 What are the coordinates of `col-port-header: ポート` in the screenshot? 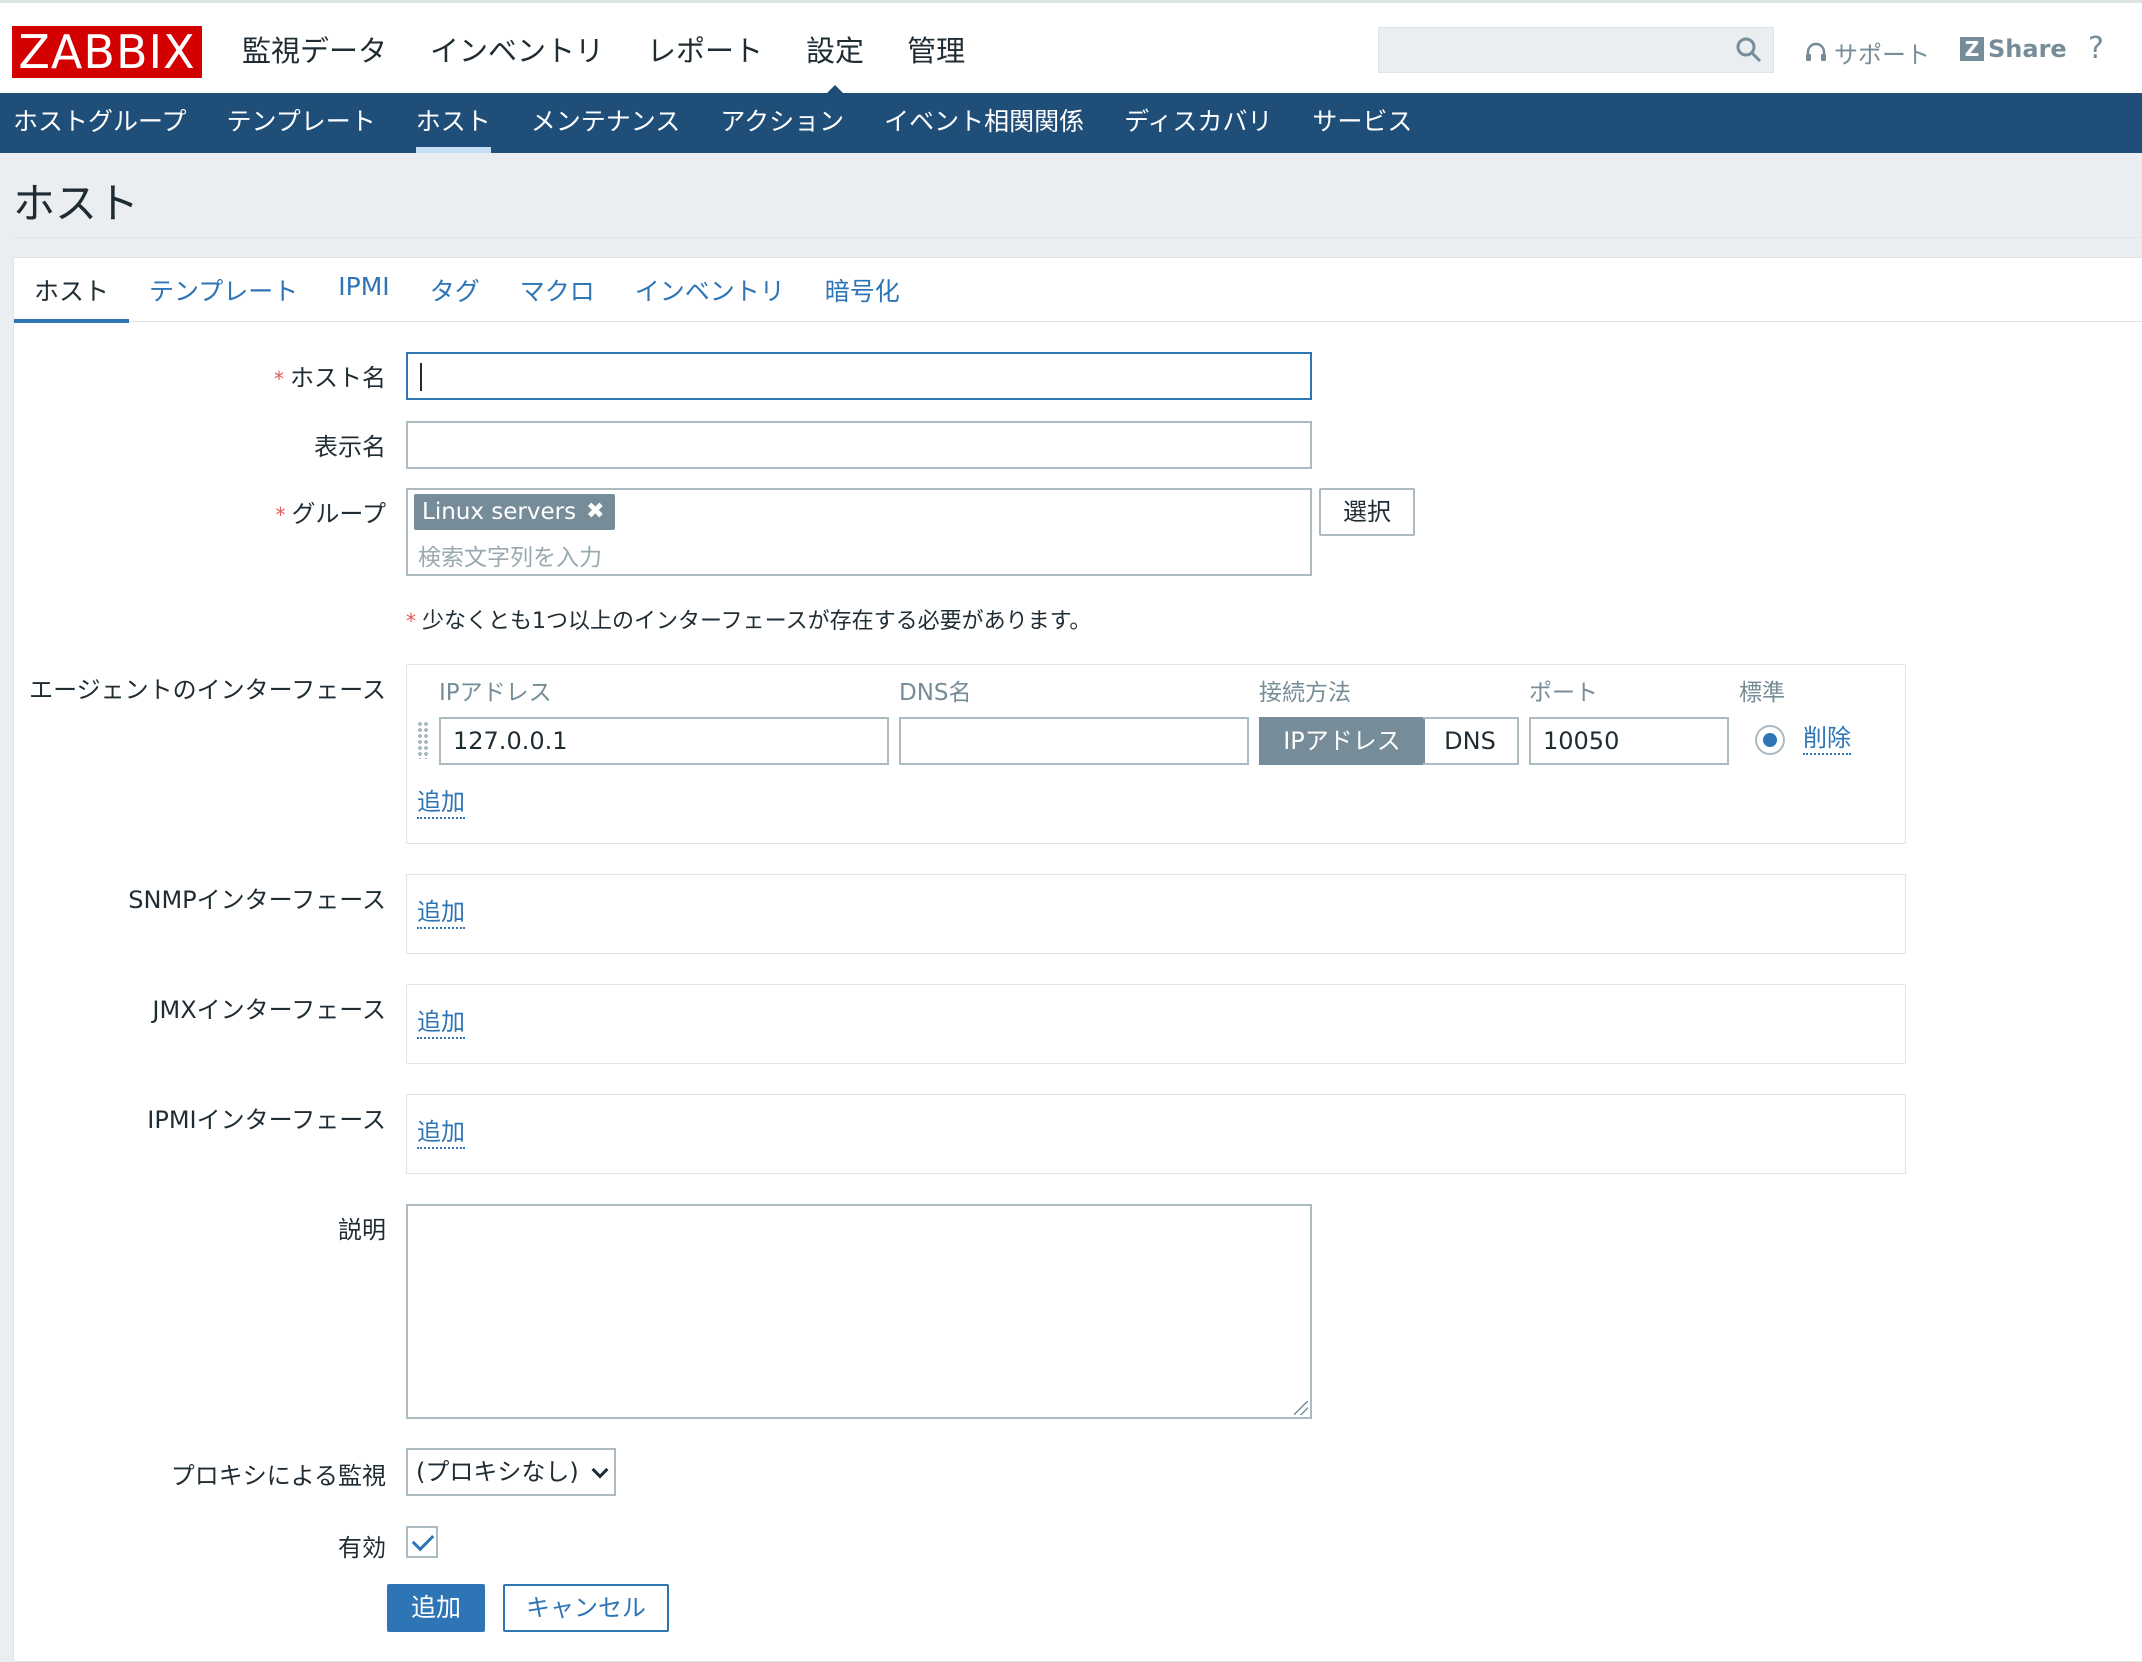 It's located at (1563, 693).